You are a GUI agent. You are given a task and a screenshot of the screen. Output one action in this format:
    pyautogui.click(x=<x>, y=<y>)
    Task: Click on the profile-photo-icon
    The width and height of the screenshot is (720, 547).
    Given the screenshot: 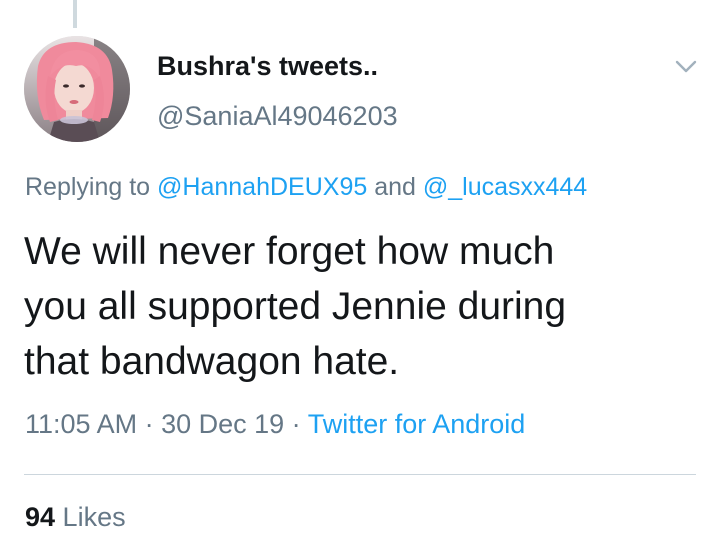 What is the action you would take?
    pyautogui.click(x=77, y=89)
    